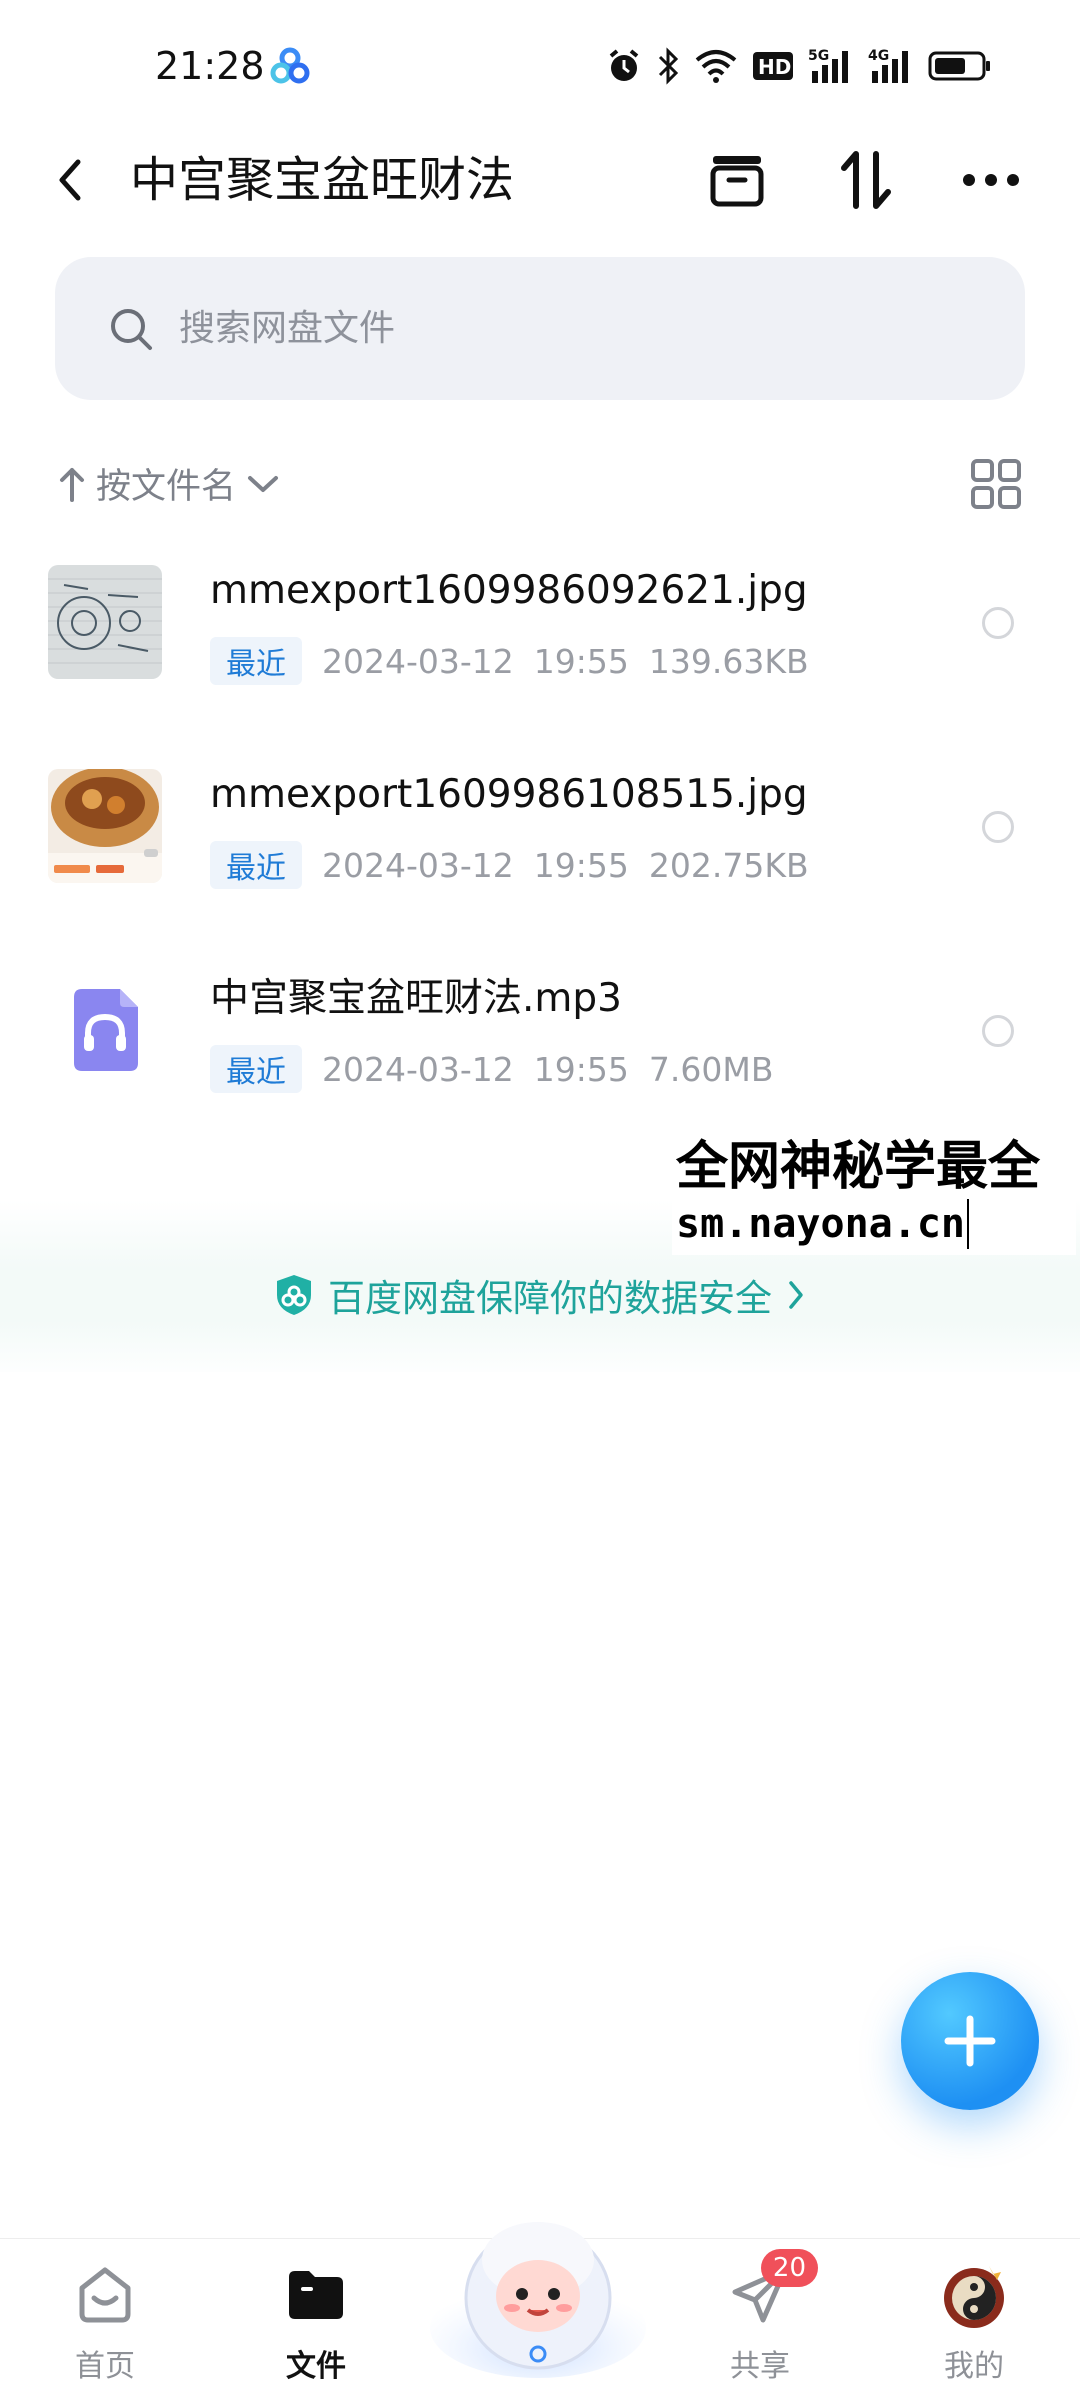 The width and height of the screenshot is (1080, 2400). I want to click on file-meta: 最近 2024-03-12 19:55 7.60MB, so click(491, 1069).